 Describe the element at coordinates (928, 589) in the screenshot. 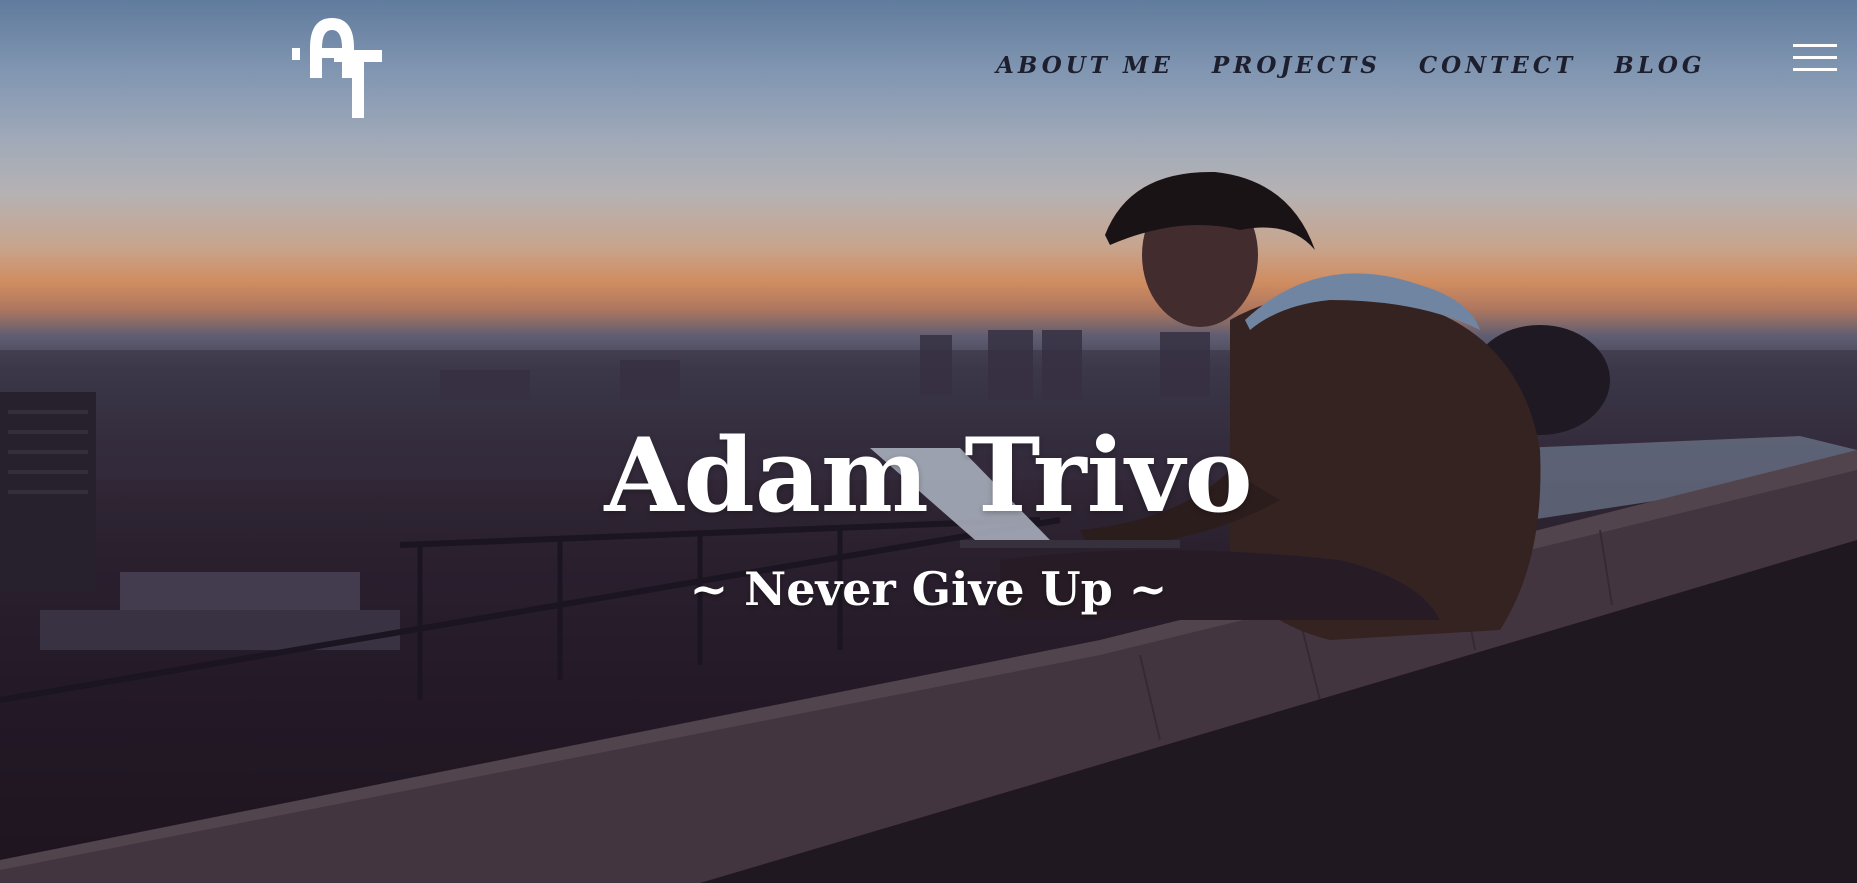

I see `hero-tagline: ~ Never Give Up ~` at that location.